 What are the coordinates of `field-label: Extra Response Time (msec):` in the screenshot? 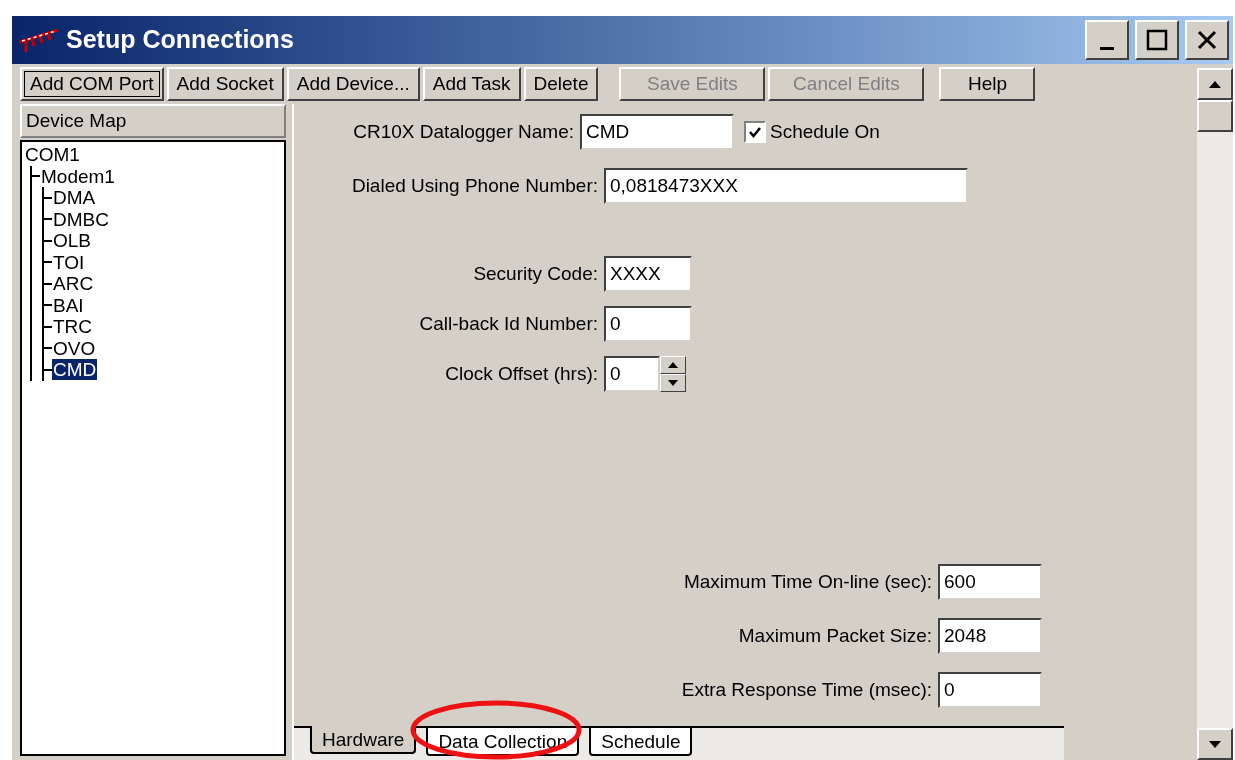 It's located at (806, 689).